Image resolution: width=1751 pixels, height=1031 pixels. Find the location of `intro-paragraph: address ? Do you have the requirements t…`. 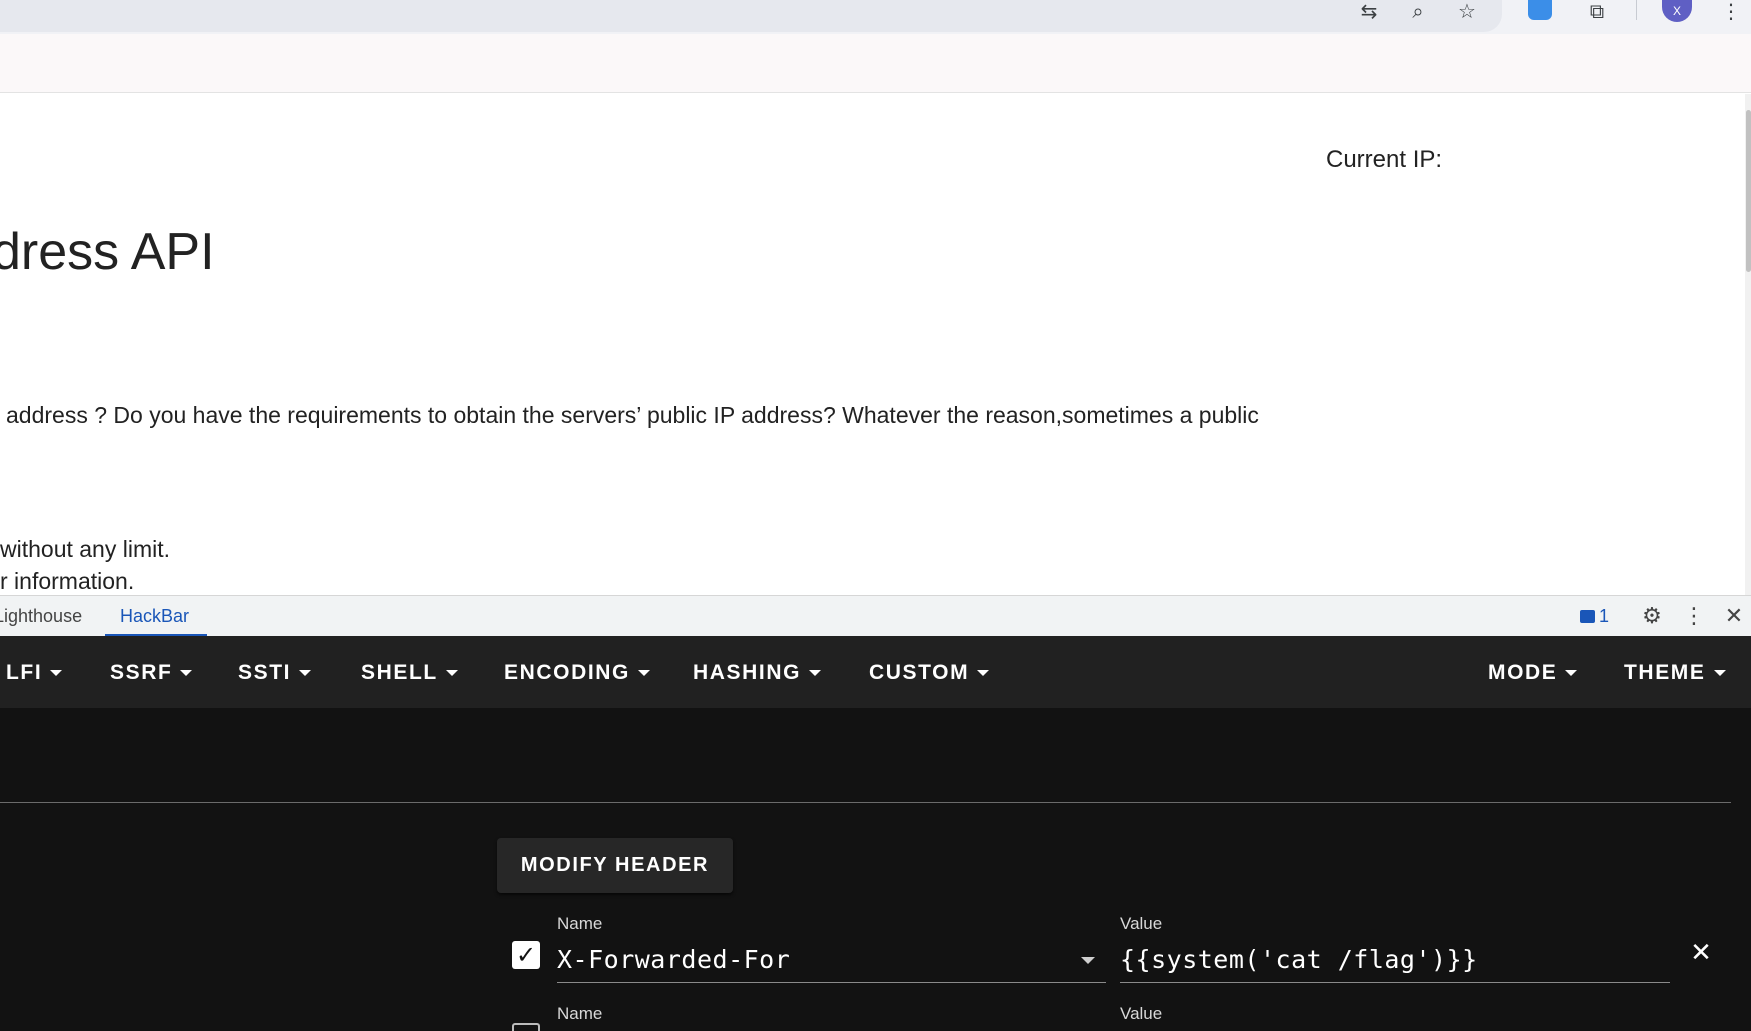

intro-paragraph: address ? Do you have the requirements t… is located at coordinates (632, 415).